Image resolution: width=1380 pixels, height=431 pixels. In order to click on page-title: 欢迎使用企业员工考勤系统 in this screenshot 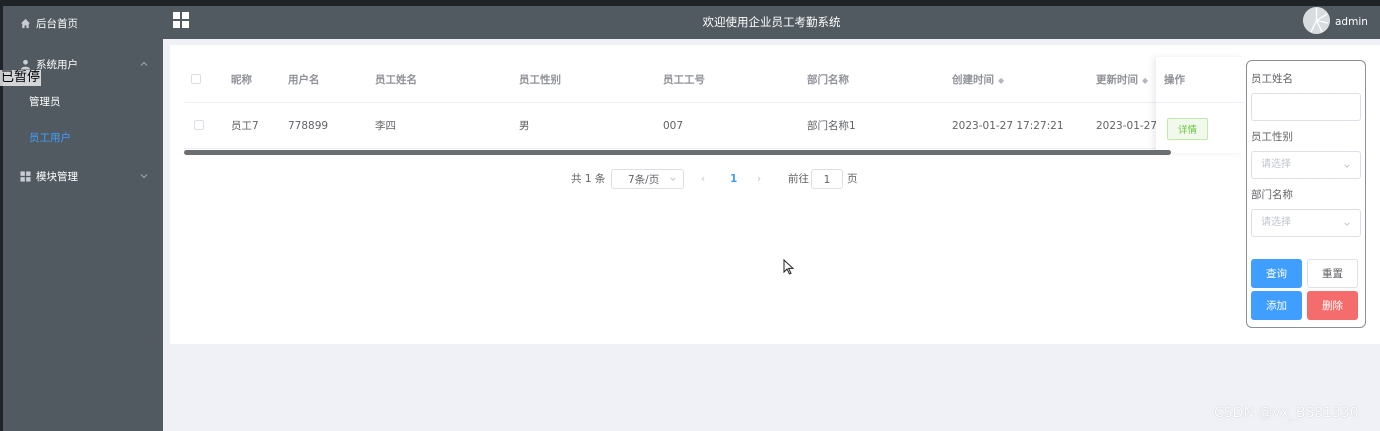, I will do `click(771, 22)`.